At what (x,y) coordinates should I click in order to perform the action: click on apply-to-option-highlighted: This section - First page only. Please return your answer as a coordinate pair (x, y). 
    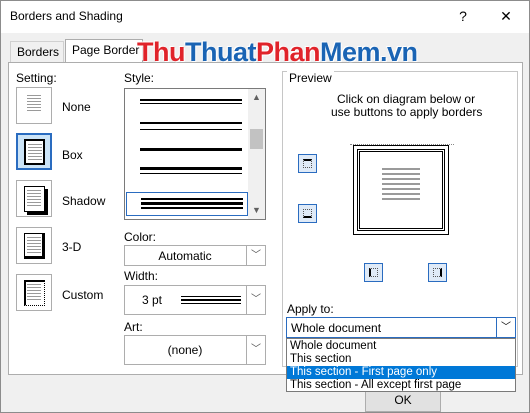
    Looking at the image, I should click on (401, 372).